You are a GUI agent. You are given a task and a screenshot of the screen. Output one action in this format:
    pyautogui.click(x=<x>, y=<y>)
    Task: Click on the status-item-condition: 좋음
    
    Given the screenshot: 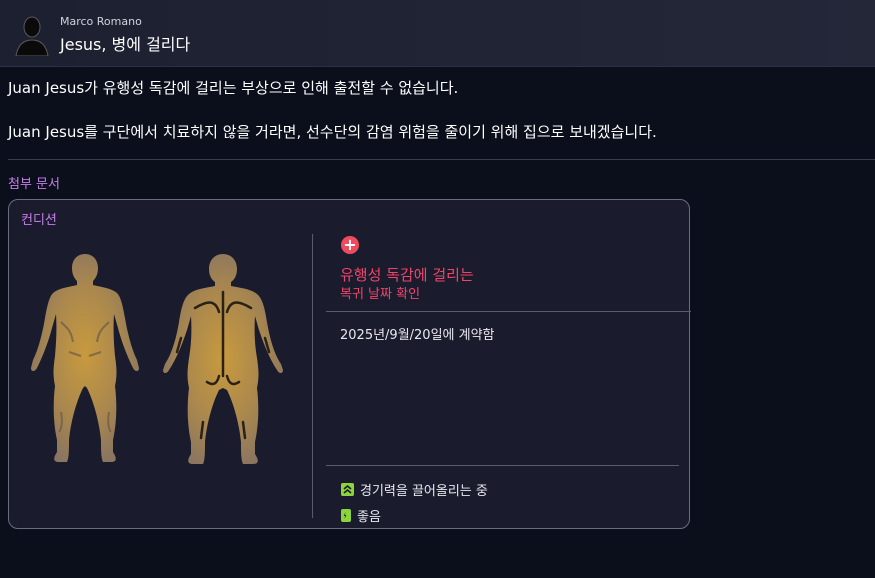 What is the action you would take?
    pyautogui.click(x=361, y=515)
    